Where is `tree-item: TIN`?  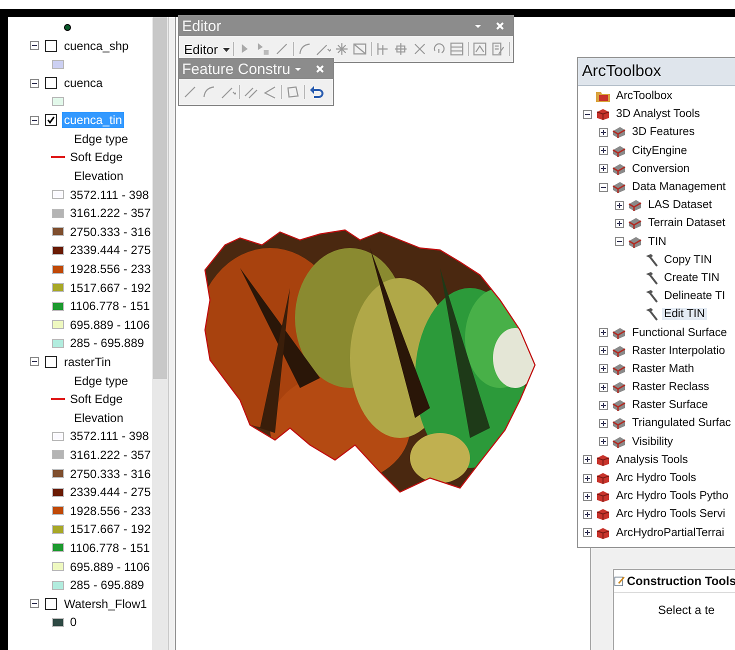
tree-item: TIN is located at coordinates (657, 242).